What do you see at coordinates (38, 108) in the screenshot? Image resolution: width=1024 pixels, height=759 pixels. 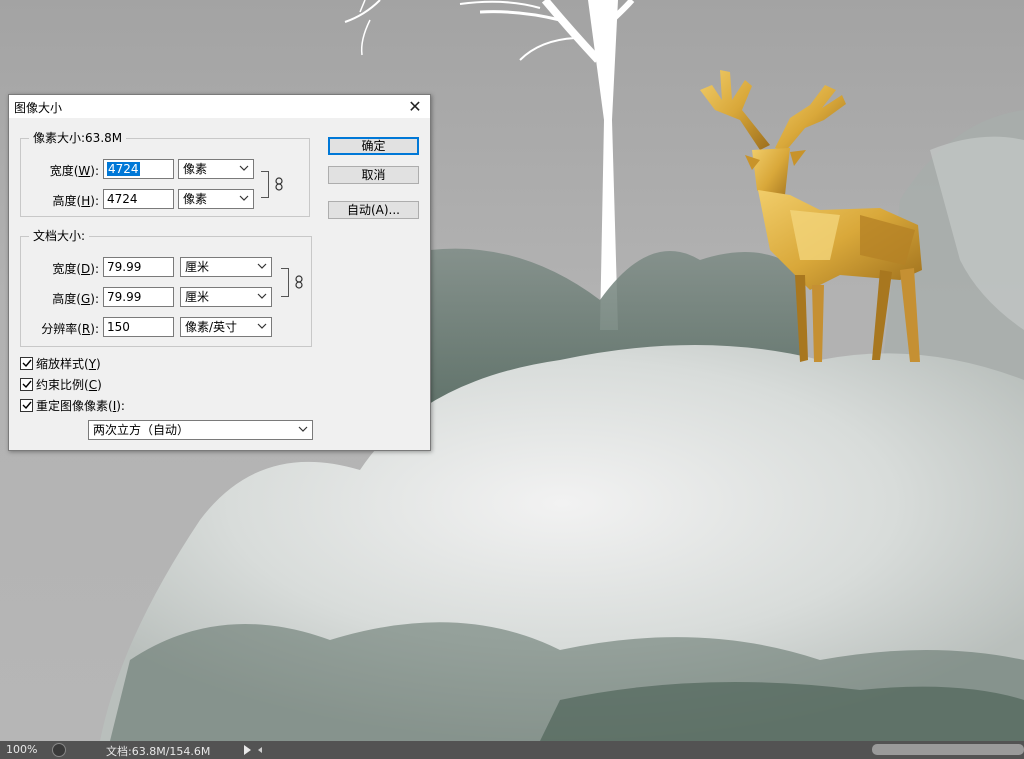 I see `dialog-title: 图像大小` at bounding box center [38, 108].